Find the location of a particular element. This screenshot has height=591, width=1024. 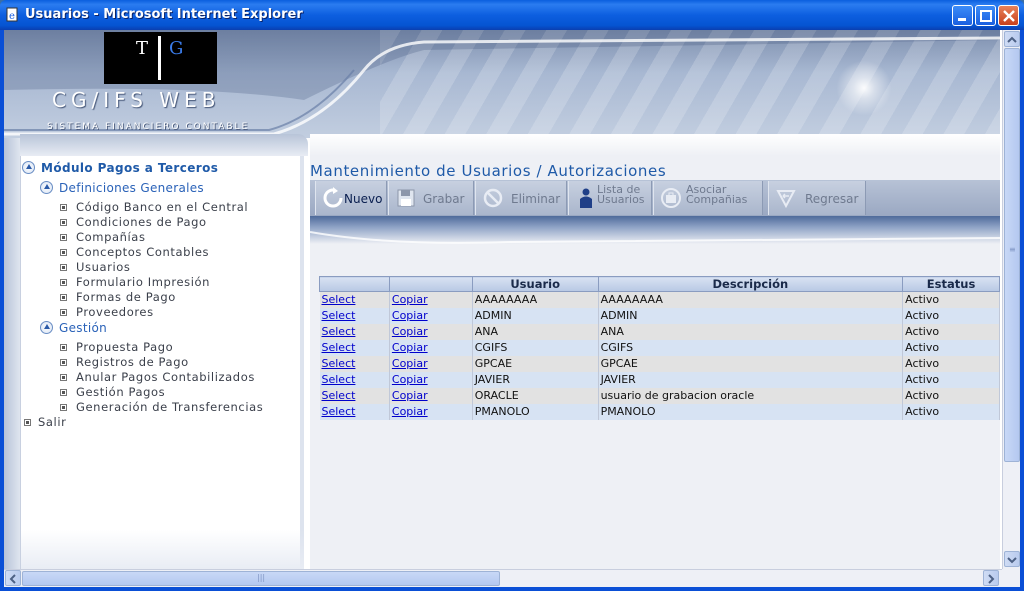

table-row: Select Copiar PMANOLO PMANOLO Activo is located at coordinates (659, 411).